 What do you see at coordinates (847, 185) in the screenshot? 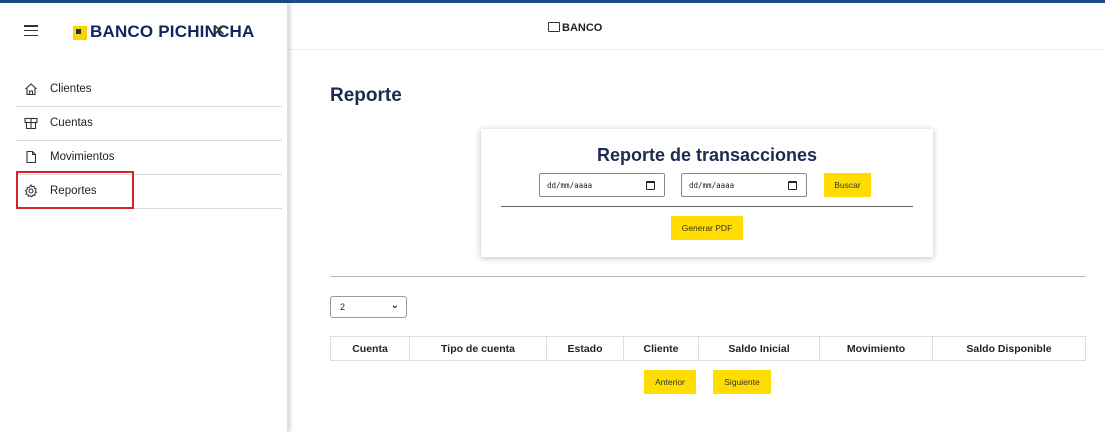
I see `search-button: Buscar` at bounding box center [847, 185].